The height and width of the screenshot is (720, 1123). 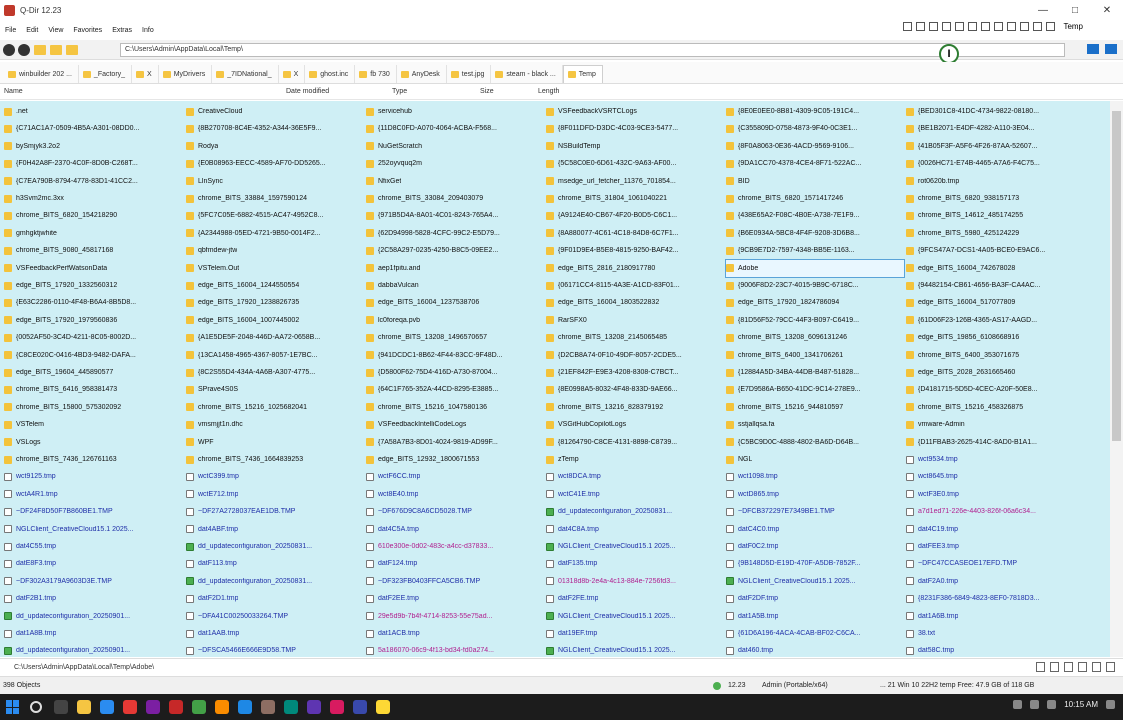 What do you see at coordinates (455, 529) in the screenshot?
I see `file-item: dat4C5A.tmp` at bounding box center [455, 529].